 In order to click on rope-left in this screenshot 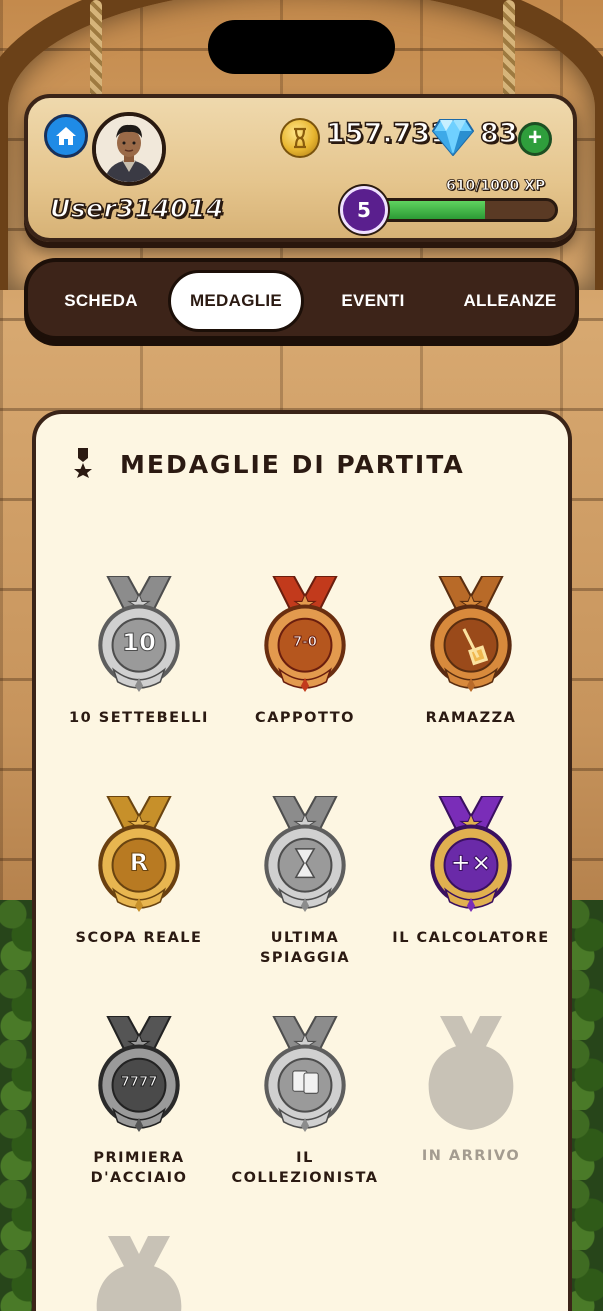, I will do `click(96, 50)`.